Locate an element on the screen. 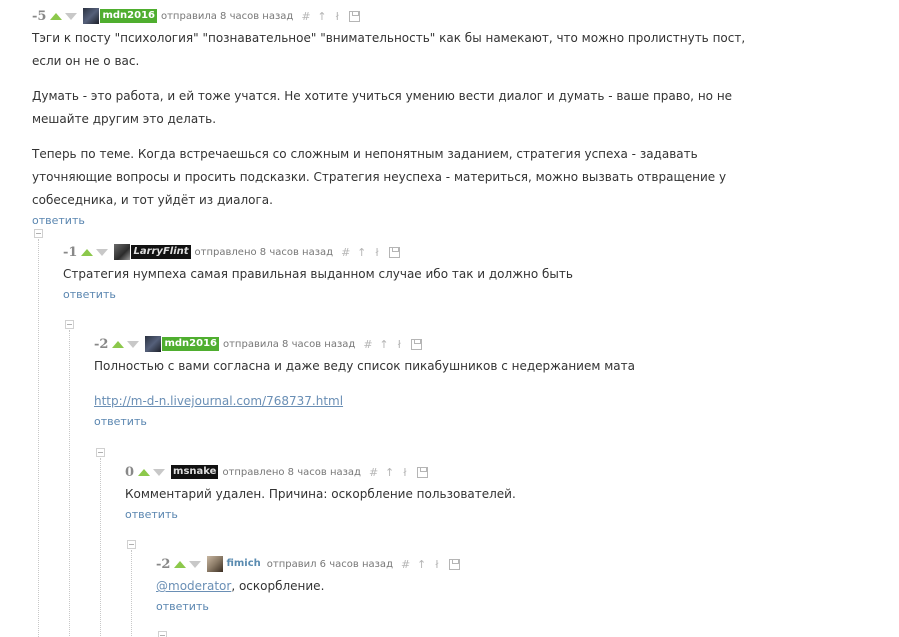 The height and width of the screenshot is (637, 899). username: msnake is located at coordinates (195, 472).